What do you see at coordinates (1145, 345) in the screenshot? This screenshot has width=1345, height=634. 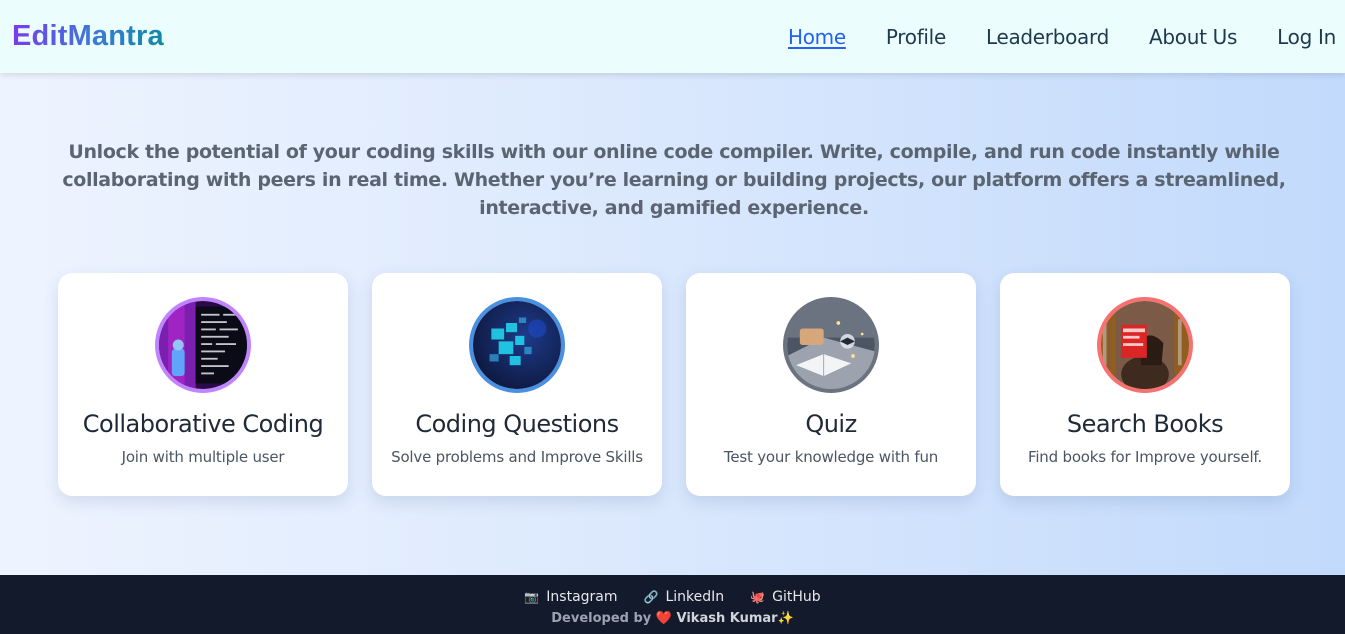 I see `reading-book-image` at bounding box center [1145, 345].